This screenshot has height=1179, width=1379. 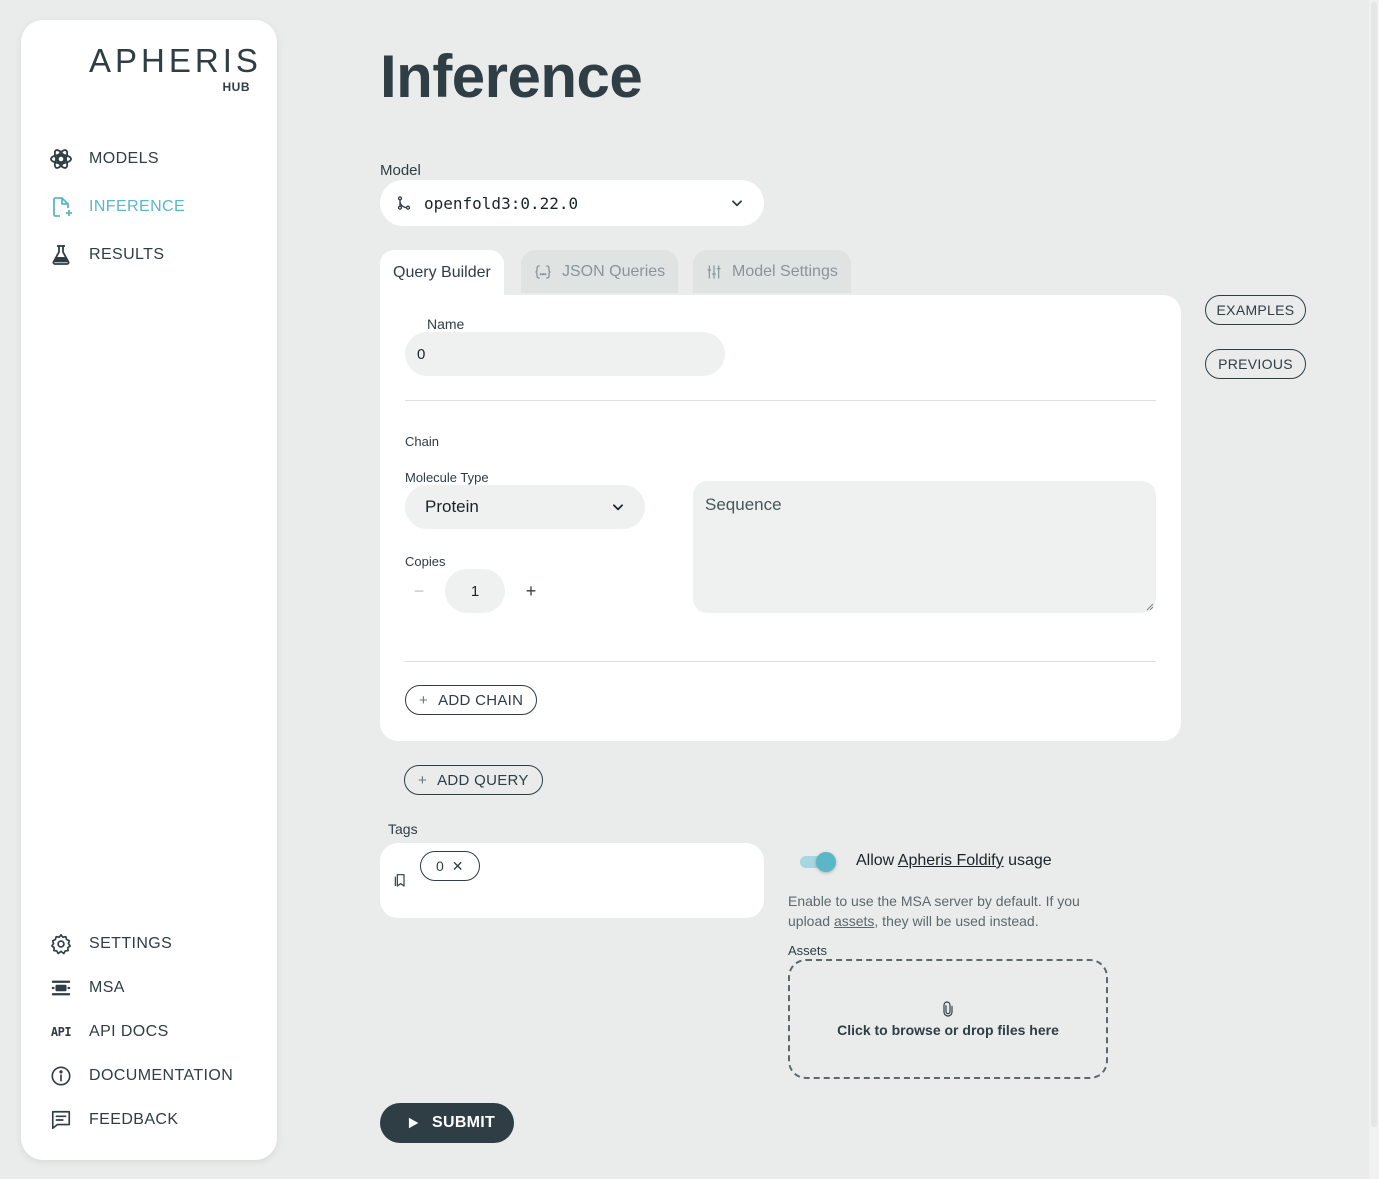 I want to click on api-icon-text: API, so click(x=61, y=1032).